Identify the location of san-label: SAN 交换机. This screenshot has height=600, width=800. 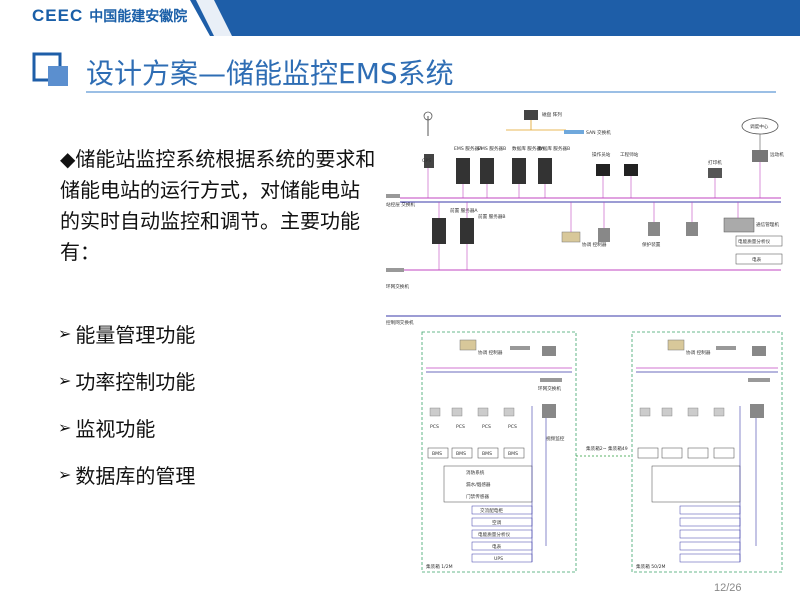
(598, 132).